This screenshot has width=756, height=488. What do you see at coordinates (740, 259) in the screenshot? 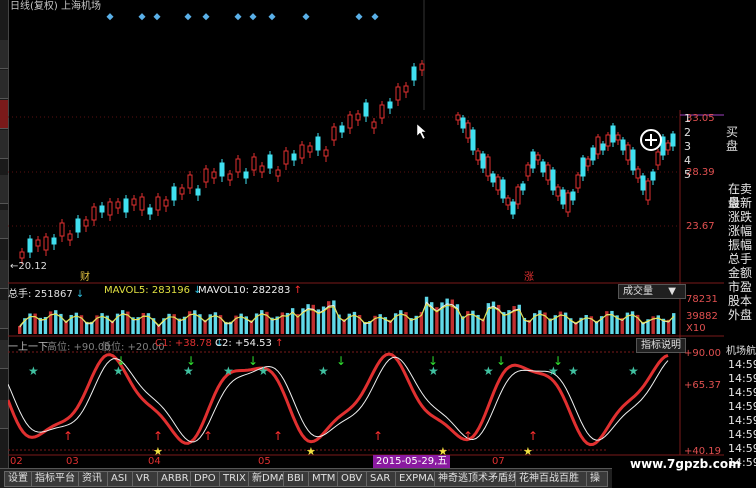
I see `field-volume: 总手` at bounding box center [740, 259].